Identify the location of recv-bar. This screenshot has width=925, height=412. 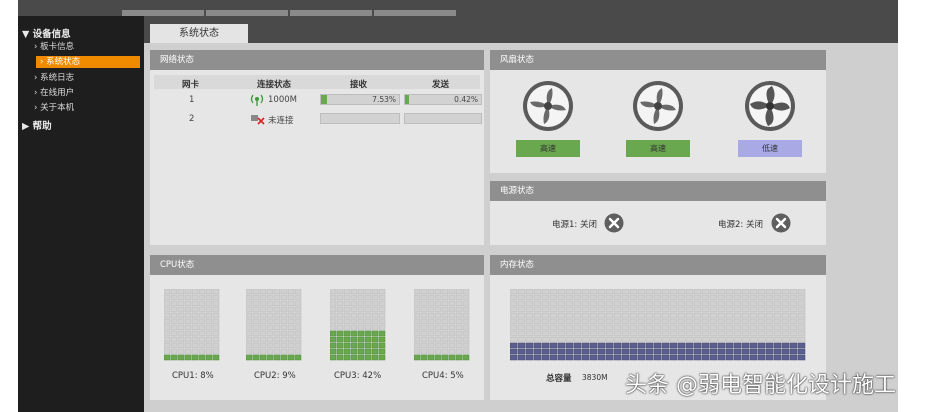
(360, 118).